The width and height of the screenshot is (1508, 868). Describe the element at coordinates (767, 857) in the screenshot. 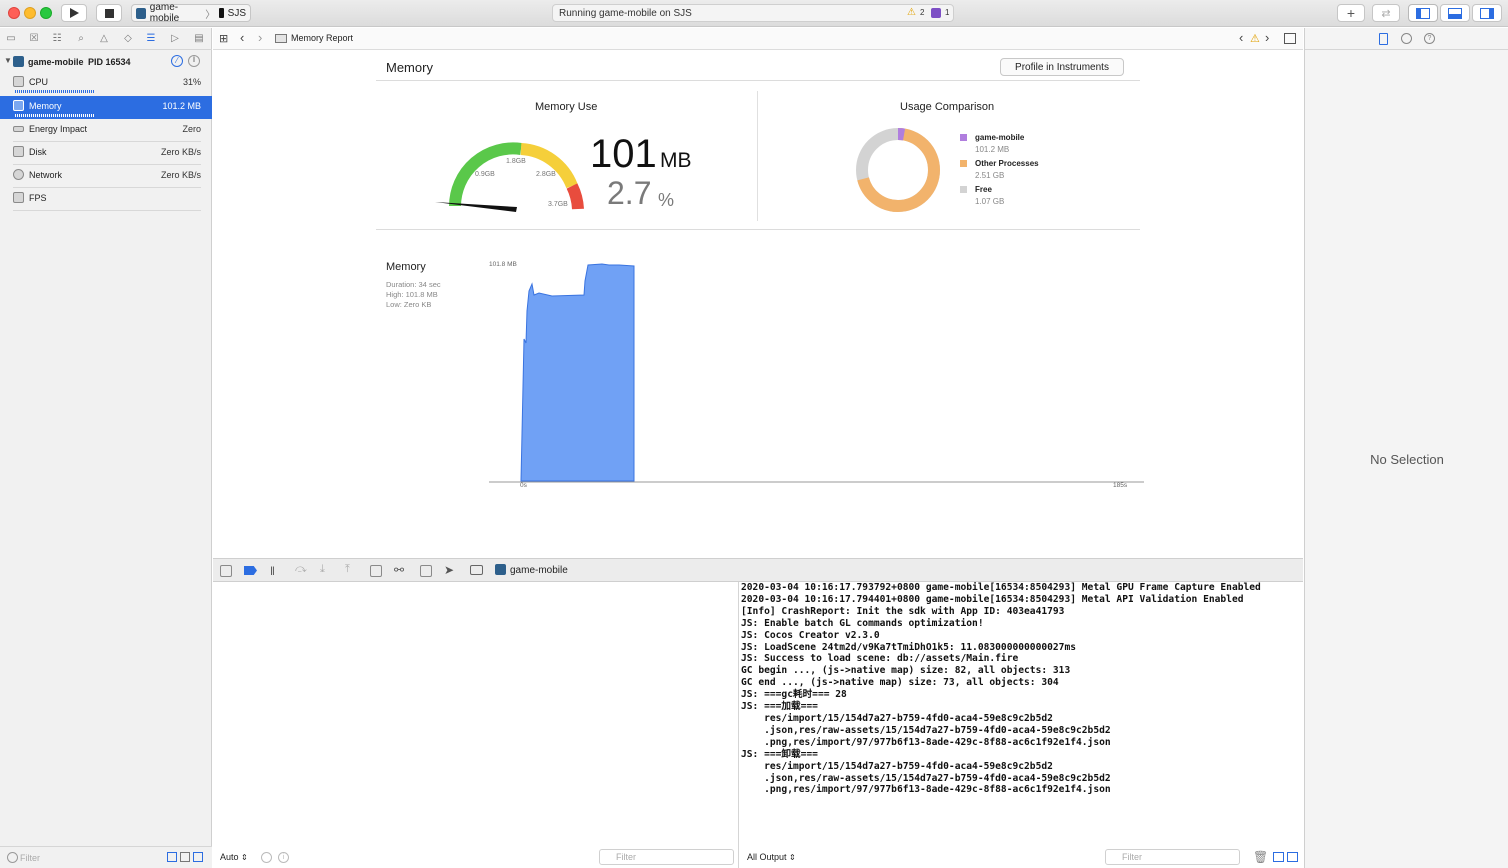

I see `output-label: All Output` at that location.